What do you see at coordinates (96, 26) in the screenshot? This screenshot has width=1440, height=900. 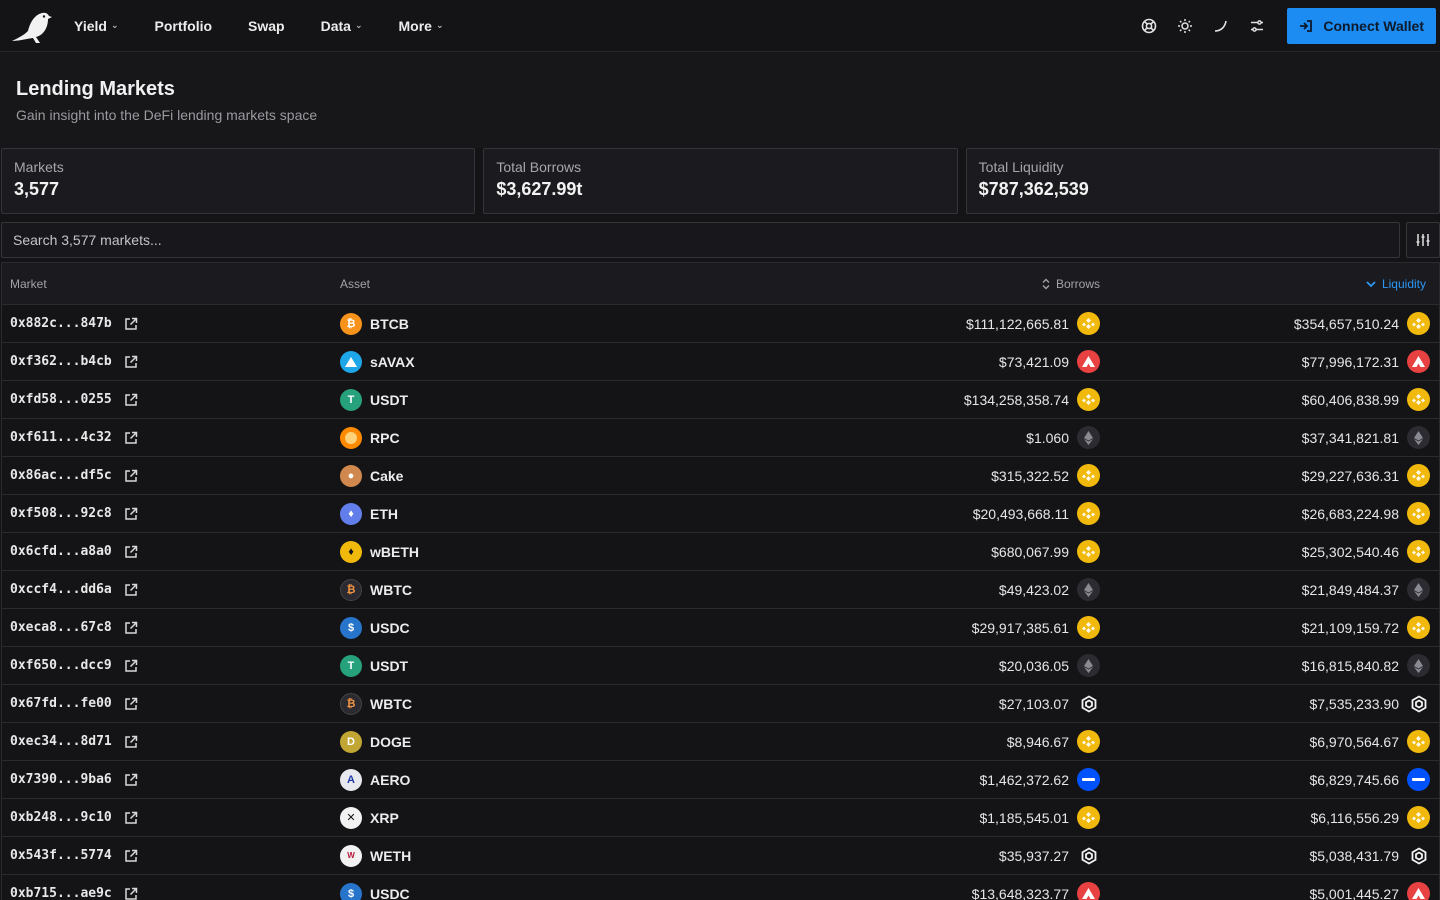 I see `nav-yield: Yield ⌄` at bounding box center [96, 26].